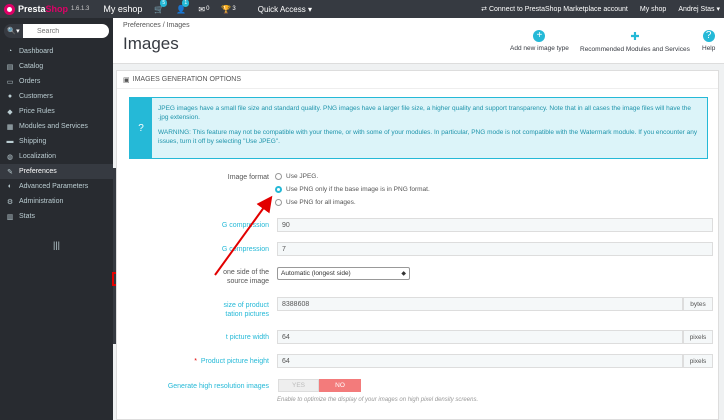 This screenshot has height=420, width=724. Describe the element at coordinates (27, 216) in the screenshot. I see `sidebar-item-label: Stats` at that location.